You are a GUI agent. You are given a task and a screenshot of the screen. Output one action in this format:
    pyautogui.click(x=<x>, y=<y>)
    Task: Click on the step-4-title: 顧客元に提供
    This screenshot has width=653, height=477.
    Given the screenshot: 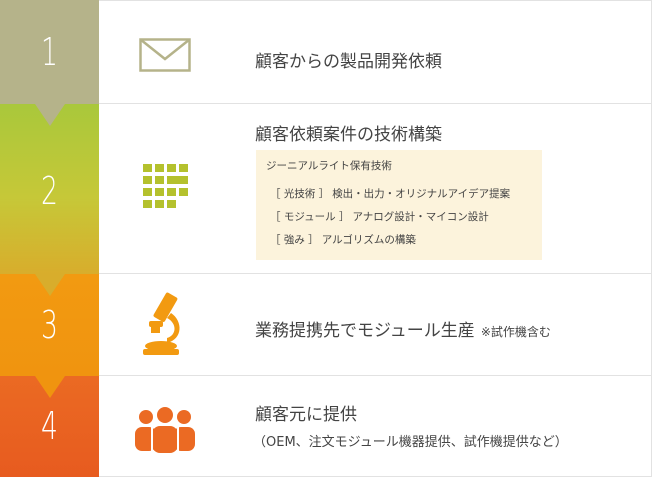 What is the action you would take?
    pyautogui.click(x=306, y=415)
    